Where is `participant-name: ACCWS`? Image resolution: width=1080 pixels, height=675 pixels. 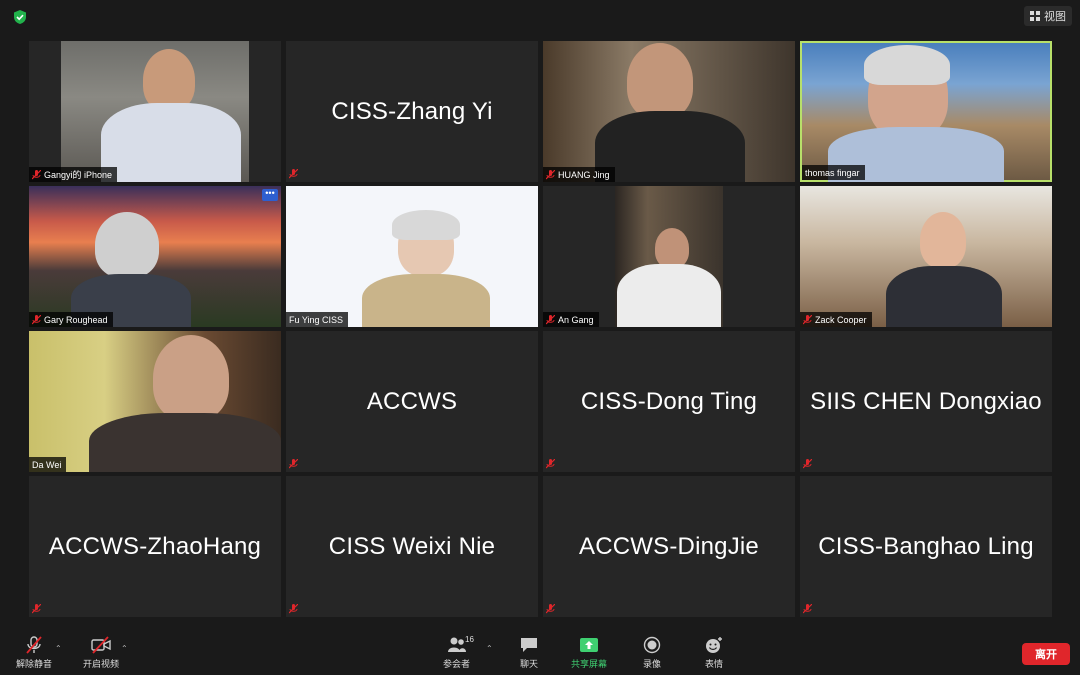 participant-name: ACCWS is located at coordinates (412, 401).